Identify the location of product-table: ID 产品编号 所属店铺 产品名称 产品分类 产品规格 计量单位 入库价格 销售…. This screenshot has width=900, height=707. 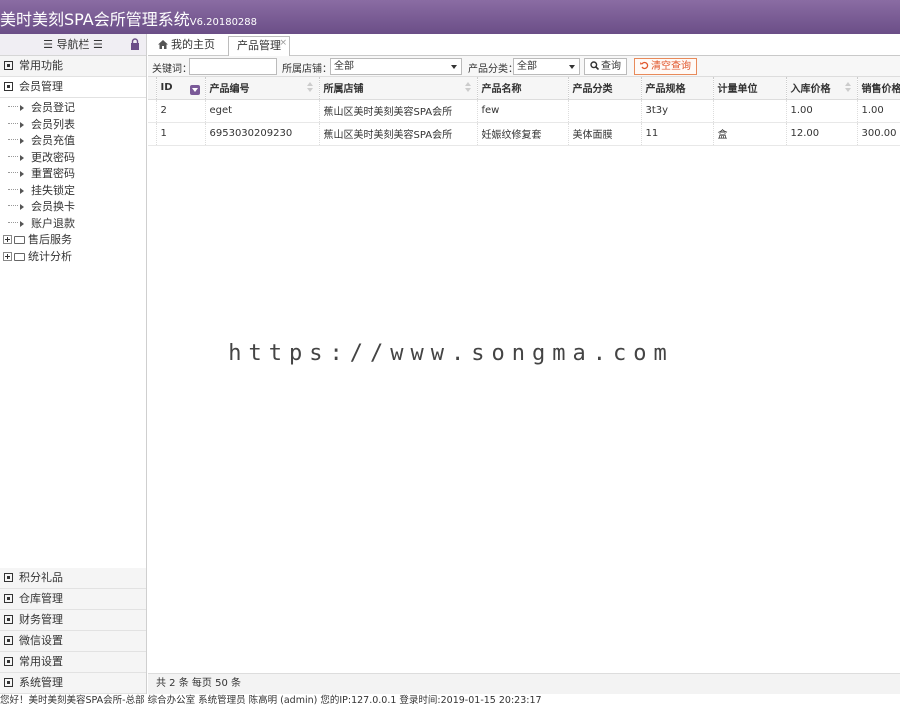
(524, 111).